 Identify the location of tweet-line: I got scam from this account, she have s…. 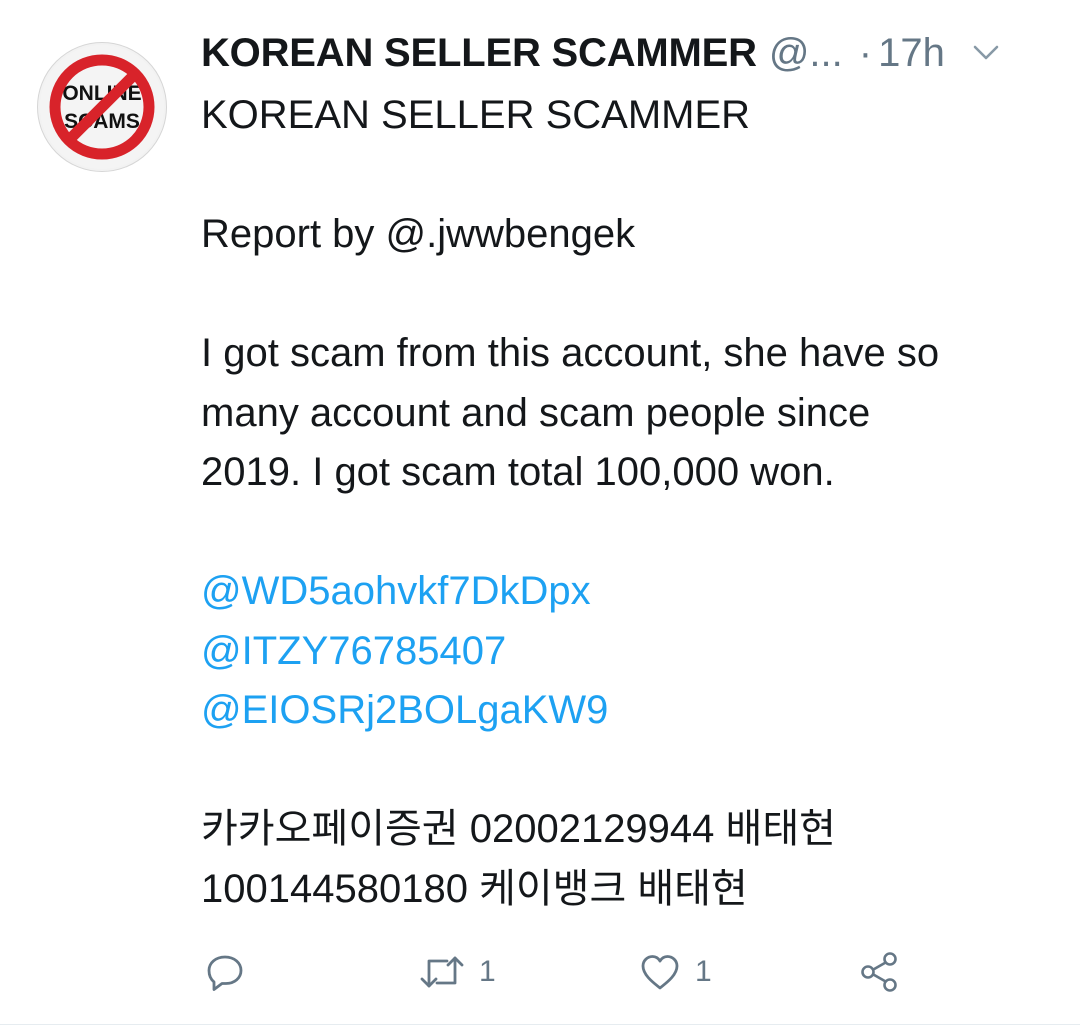
(570, 353).